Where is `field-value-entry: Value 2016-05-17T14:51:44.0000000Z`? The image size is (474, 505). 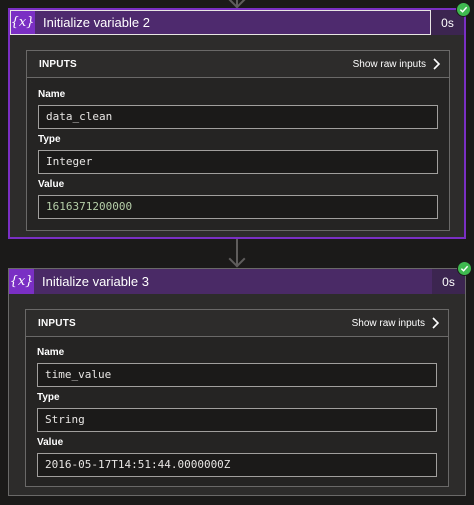
field-value-entry: Value 2016-05-17T14:51:44.0000000Z is located at coordinates (237, 457).